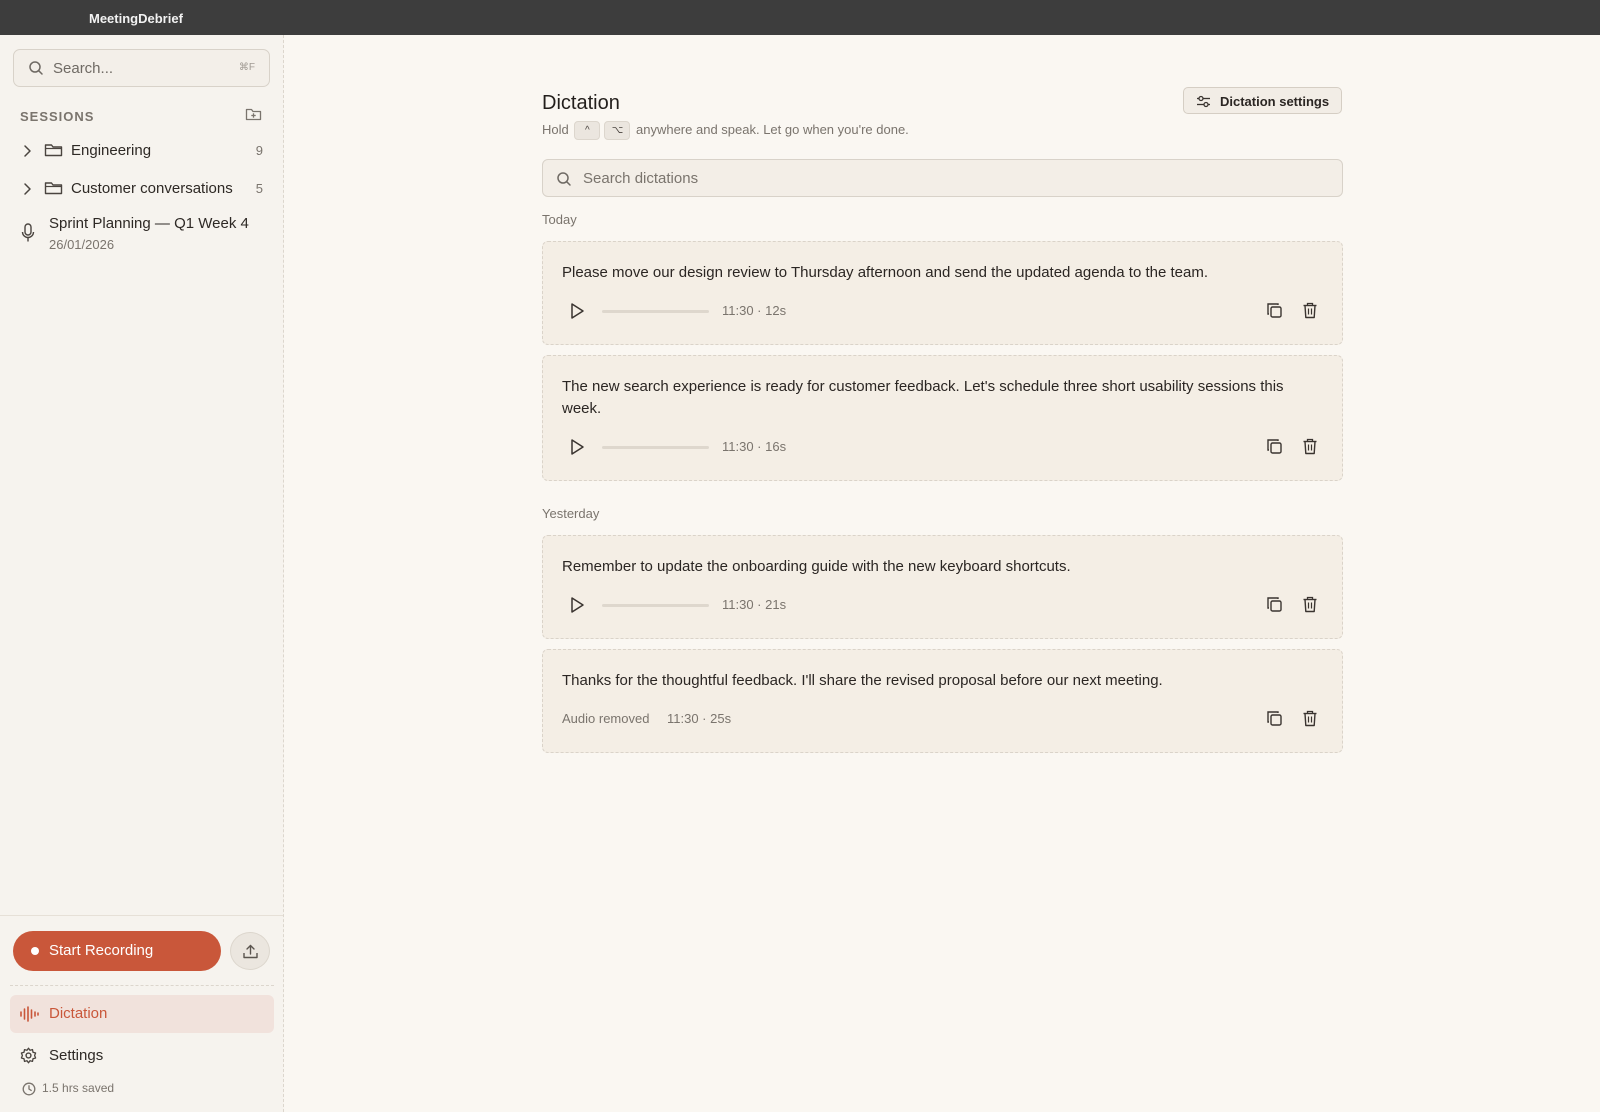  I want to click on app-title: MeetingDebrief, so click(136, 18).